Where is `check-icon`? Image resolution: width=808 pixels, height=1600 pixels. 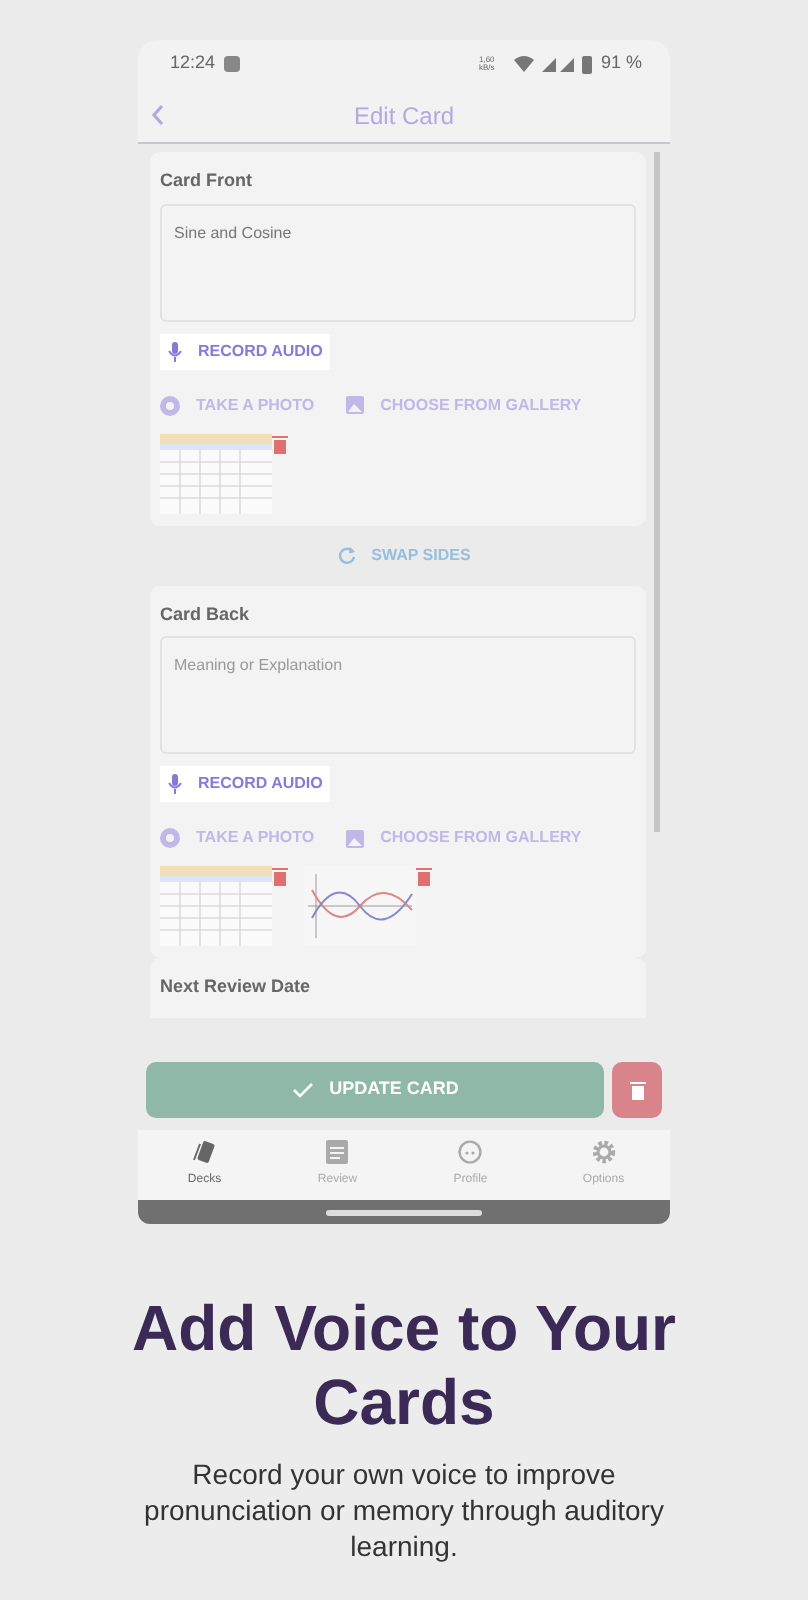 check-icon is located at coordinates (302, 1090).